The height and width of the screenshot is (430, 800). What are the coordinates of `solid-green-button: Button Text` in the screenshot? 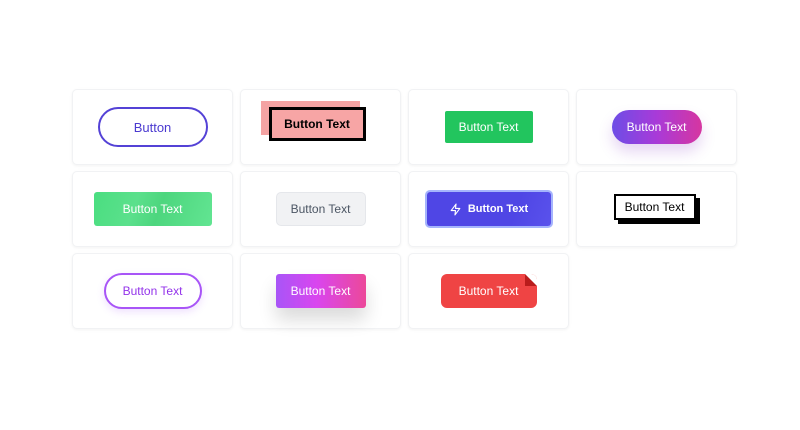 It's located at (488, 127).